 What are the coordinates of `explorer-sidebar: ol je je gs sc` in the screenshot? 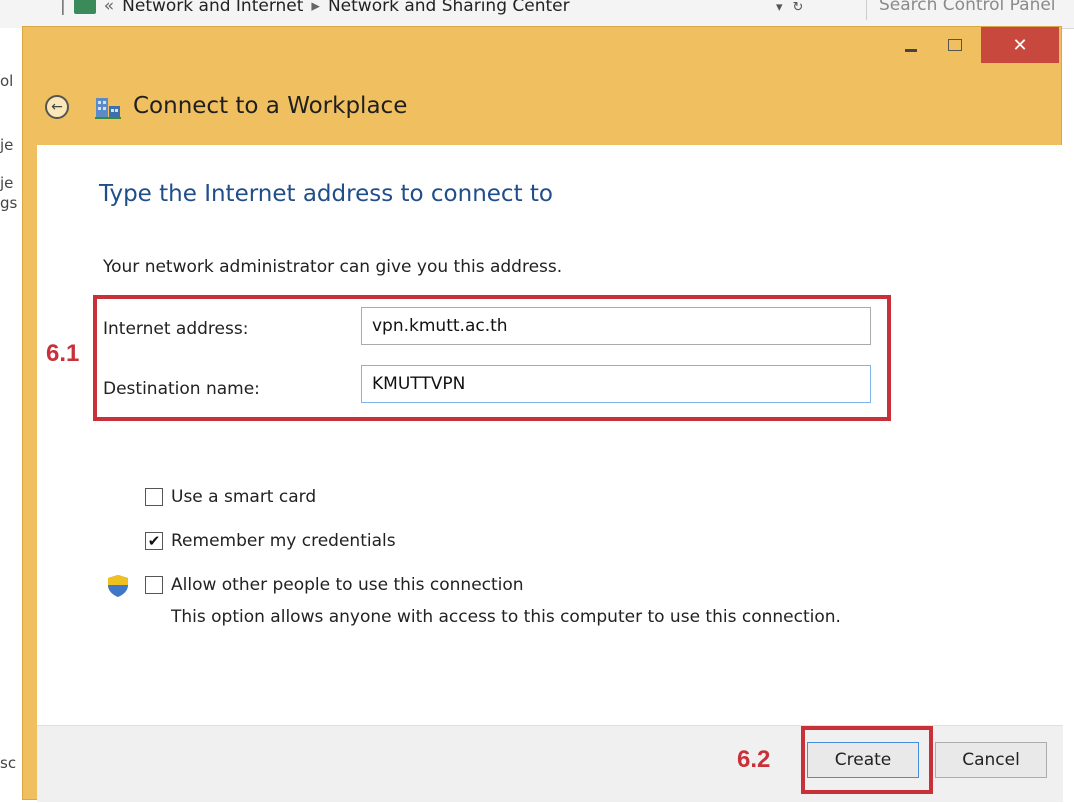 It's located at (11, 416).